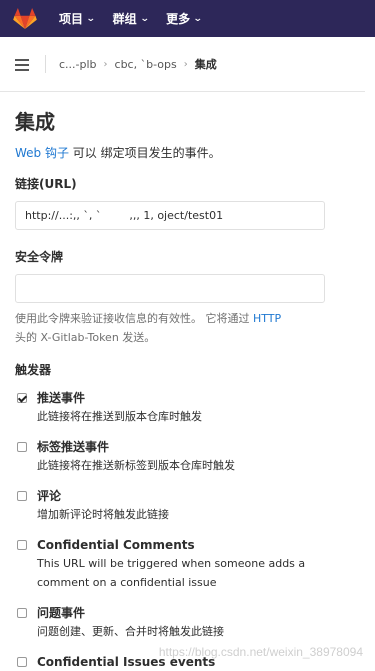 The image size is (375, 671). What do you see at coordinates (42, 153) in the screenshot?
I see `webhooks-link: Web 钩子` at bounding box center [42, 153].